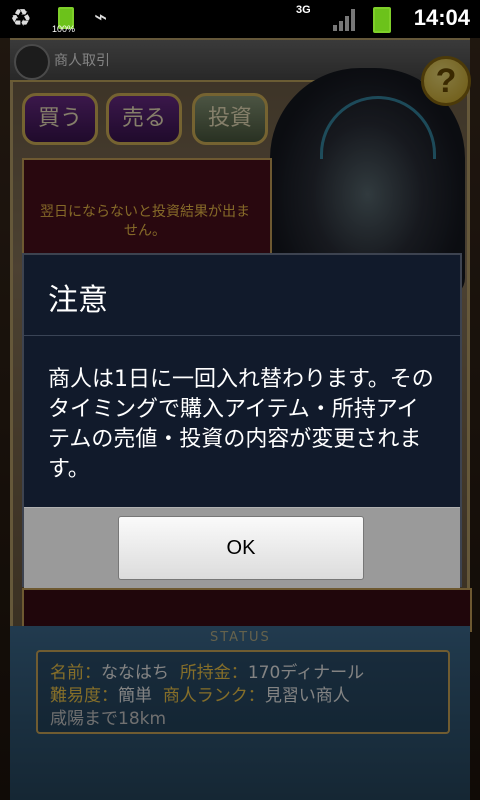 The height and width of the screenshot is (800, 480). I want to click on android-status-bar: ♻ 100% ⌁ 3G 14:04, so click(240, 19).